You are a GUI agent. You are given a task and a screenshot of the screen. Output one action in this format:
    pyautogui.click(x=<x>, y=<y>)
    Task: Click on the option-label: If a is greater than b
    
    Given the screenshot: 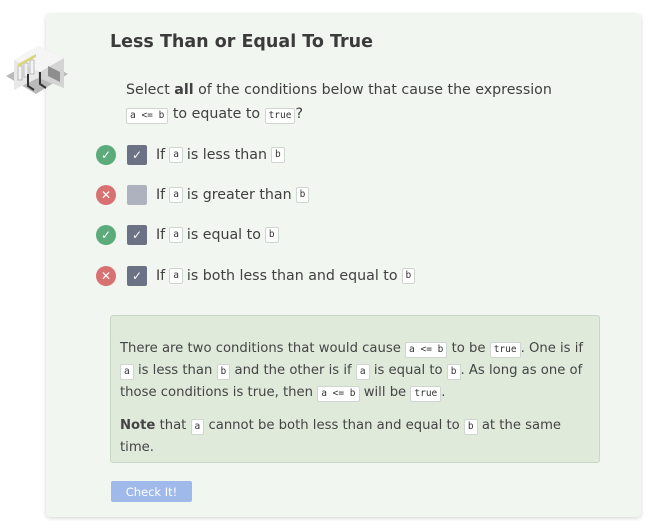 What is the action you would take?
    pyautogui.click(x=233, y=195)
    